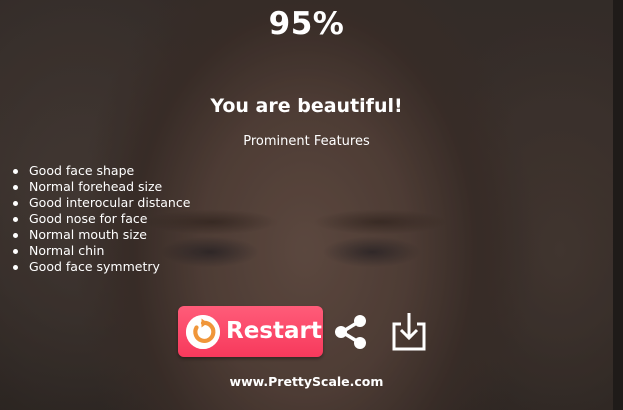 The width and height of the screenshot is (623, 410). I want to click on feature-label: Good nose for face, so click(88, 218).